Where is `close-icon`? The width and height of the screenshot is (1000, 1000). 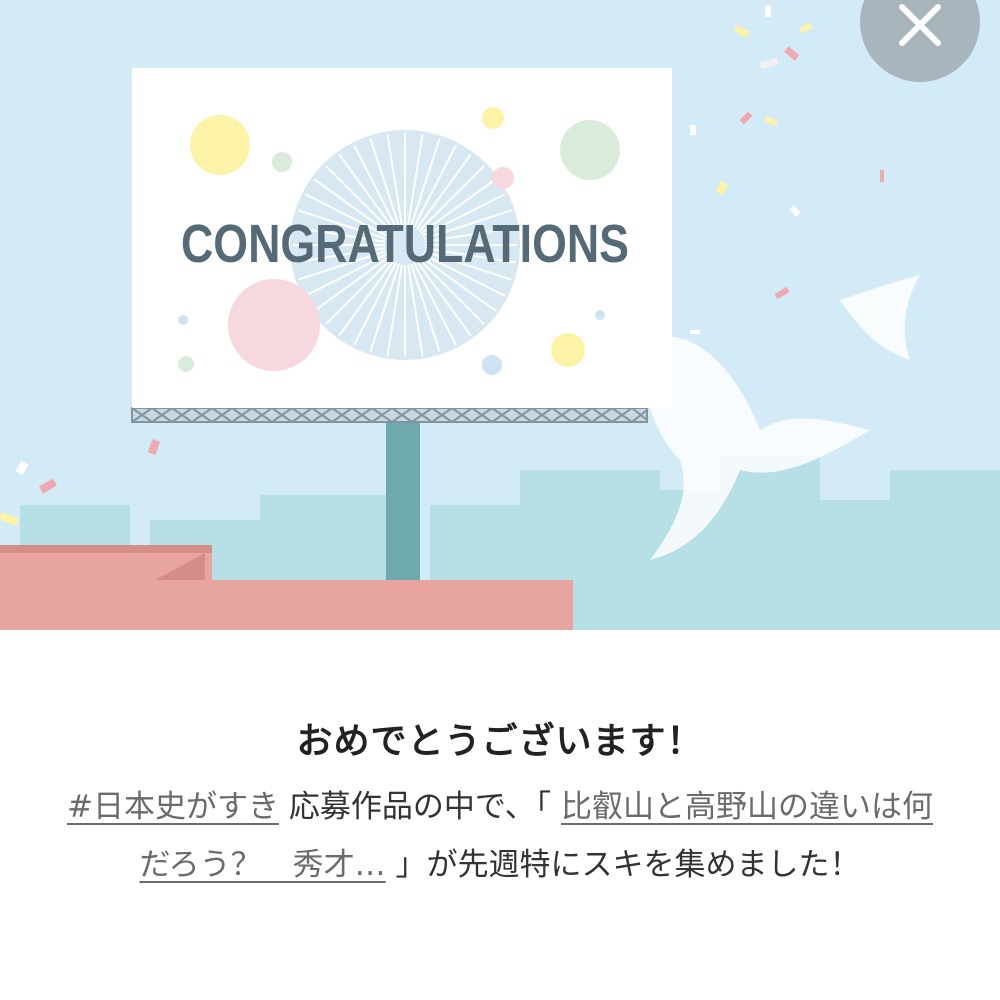 close-icon is located at coordinates (920, 25).